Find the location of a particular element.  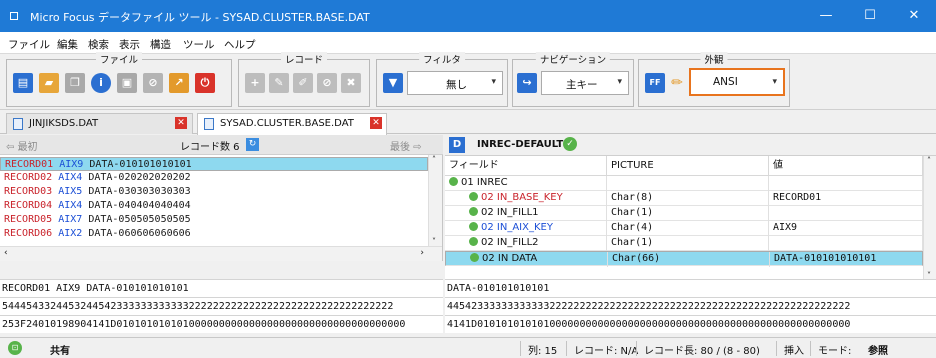

record-row: RECORD04 AIX4 DATA-040404040404 is located at coordinates (214, 206).